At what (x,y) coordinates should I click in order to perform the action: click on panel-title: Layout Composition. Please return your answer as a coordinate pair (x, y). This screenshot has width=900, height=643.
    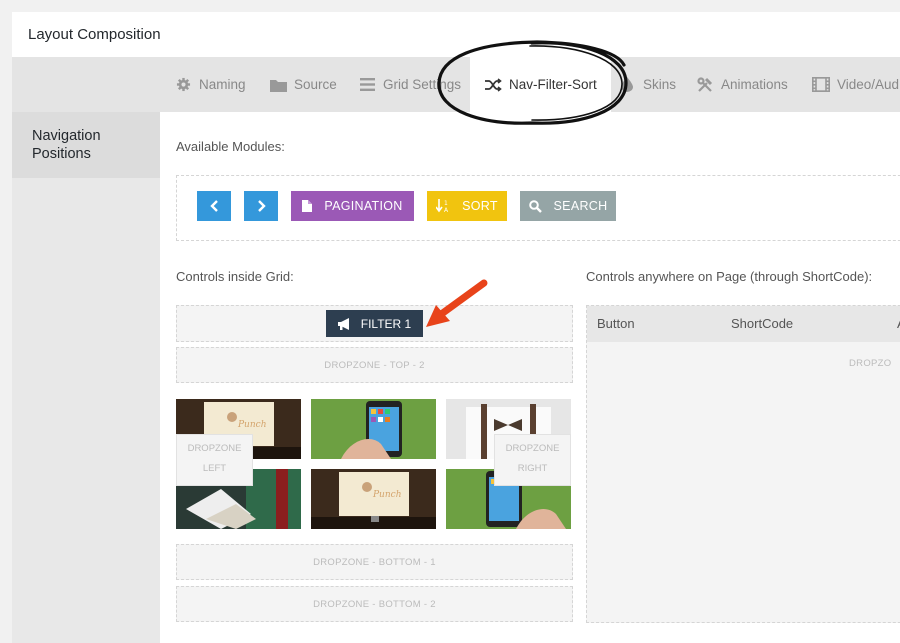
    Looking at the image, I should click on (94, 34).